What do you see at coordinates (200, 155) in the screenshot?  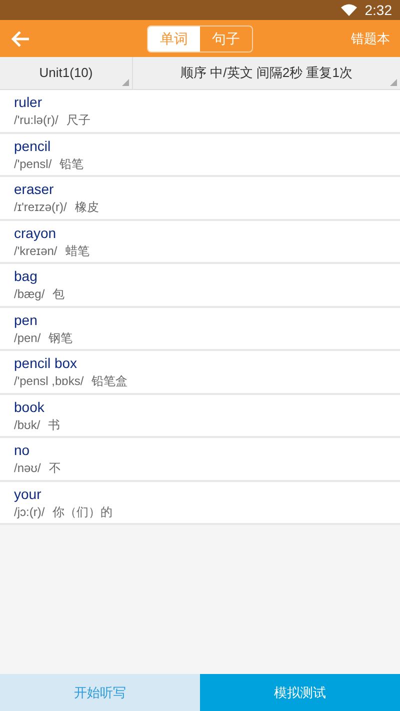 I see `word-row: pencil /'pensl/ 铅笔` at bounding box center [200, 155].